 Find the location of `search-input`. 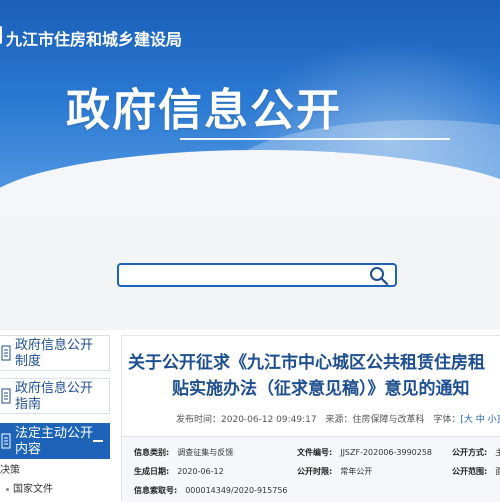

search-input is located at coordinates (247, 277).